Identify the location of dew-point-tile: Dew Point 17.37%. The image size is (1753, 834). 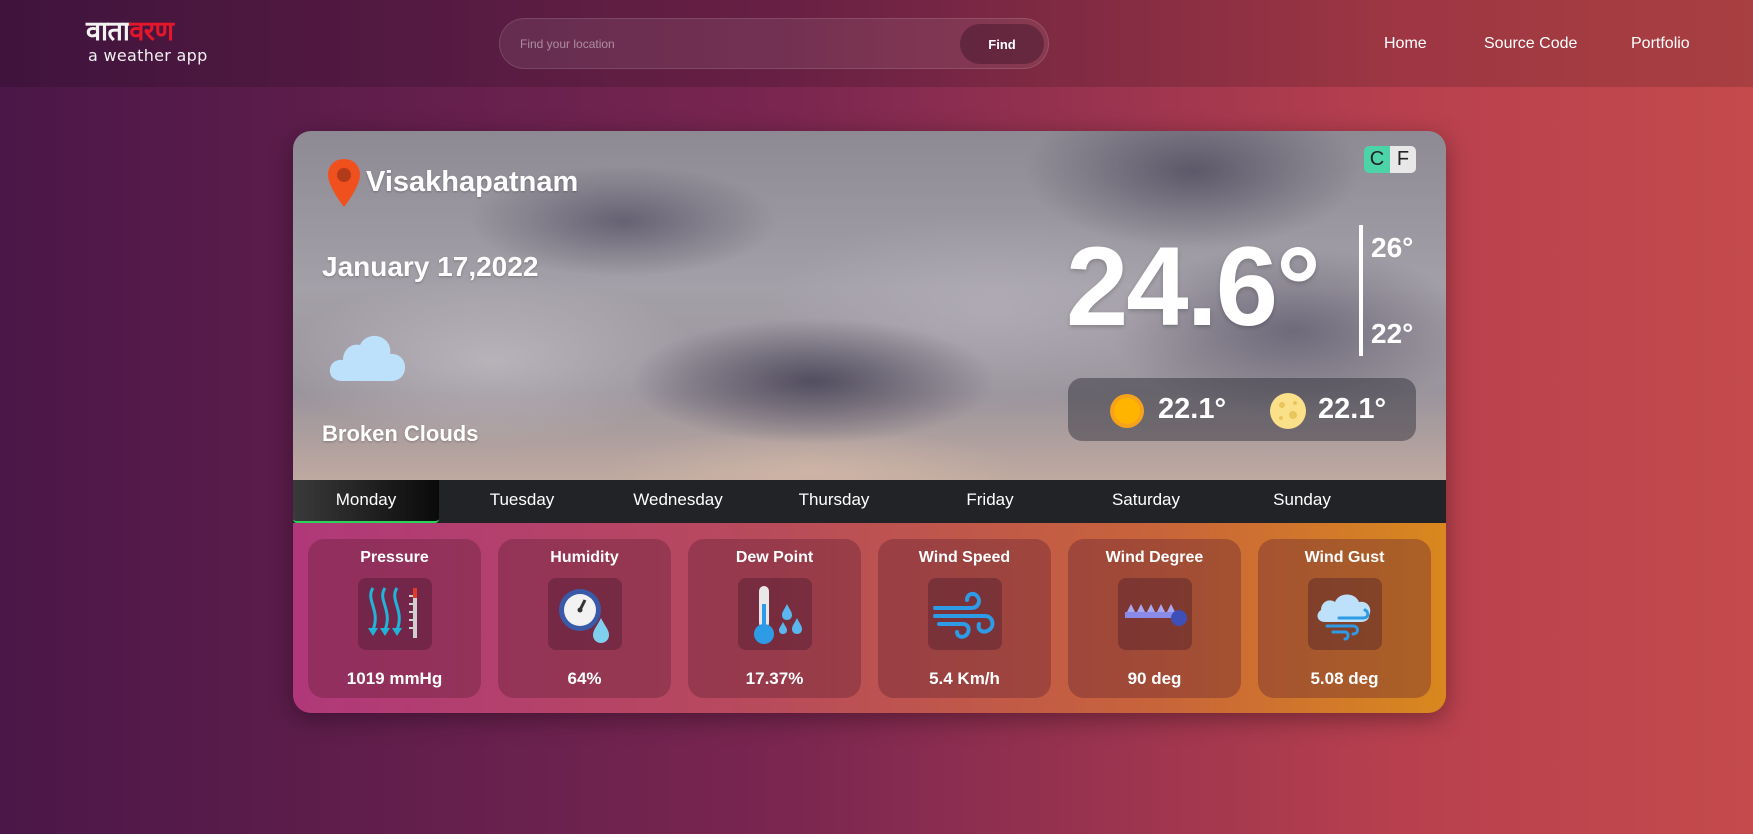
(774, 618).